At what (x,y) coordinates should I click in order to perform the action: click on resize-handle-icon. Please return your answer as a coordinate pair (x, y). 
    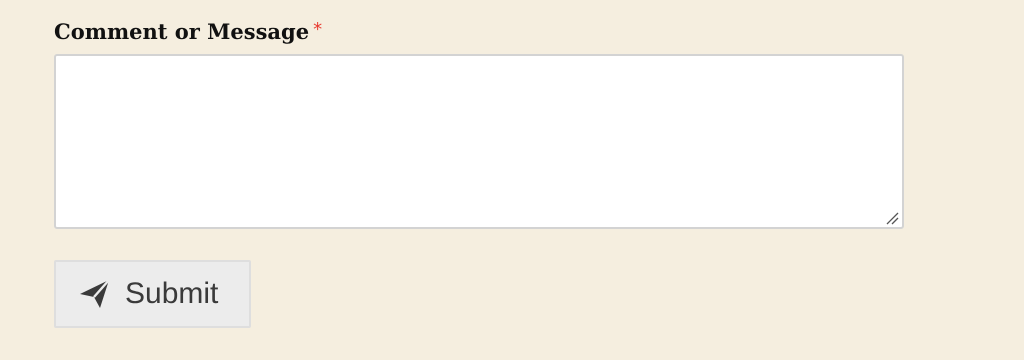
    Looking at the image, I should click on (892, 218).